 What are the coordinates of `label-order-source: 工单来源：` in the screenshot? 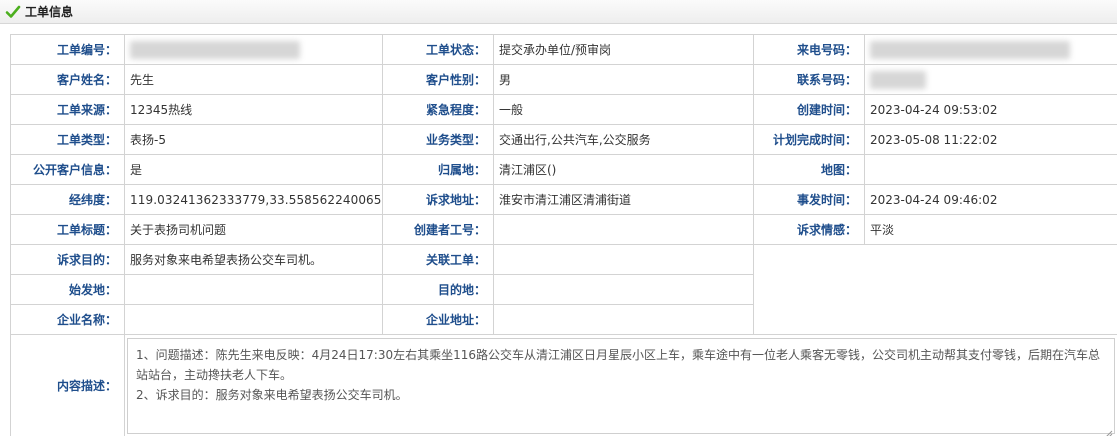 It's located at (68, 110).